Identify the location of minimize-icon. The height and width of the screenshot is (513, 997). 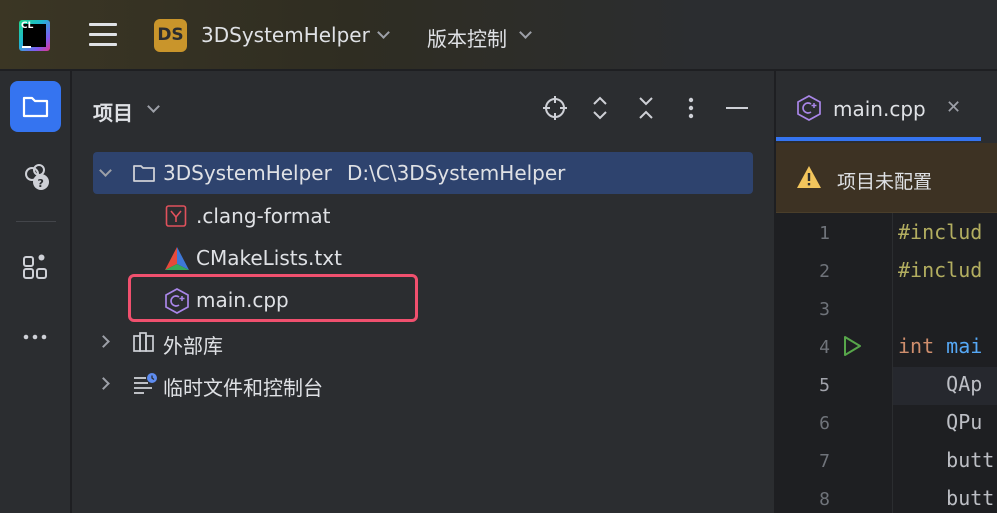
(737, 108).